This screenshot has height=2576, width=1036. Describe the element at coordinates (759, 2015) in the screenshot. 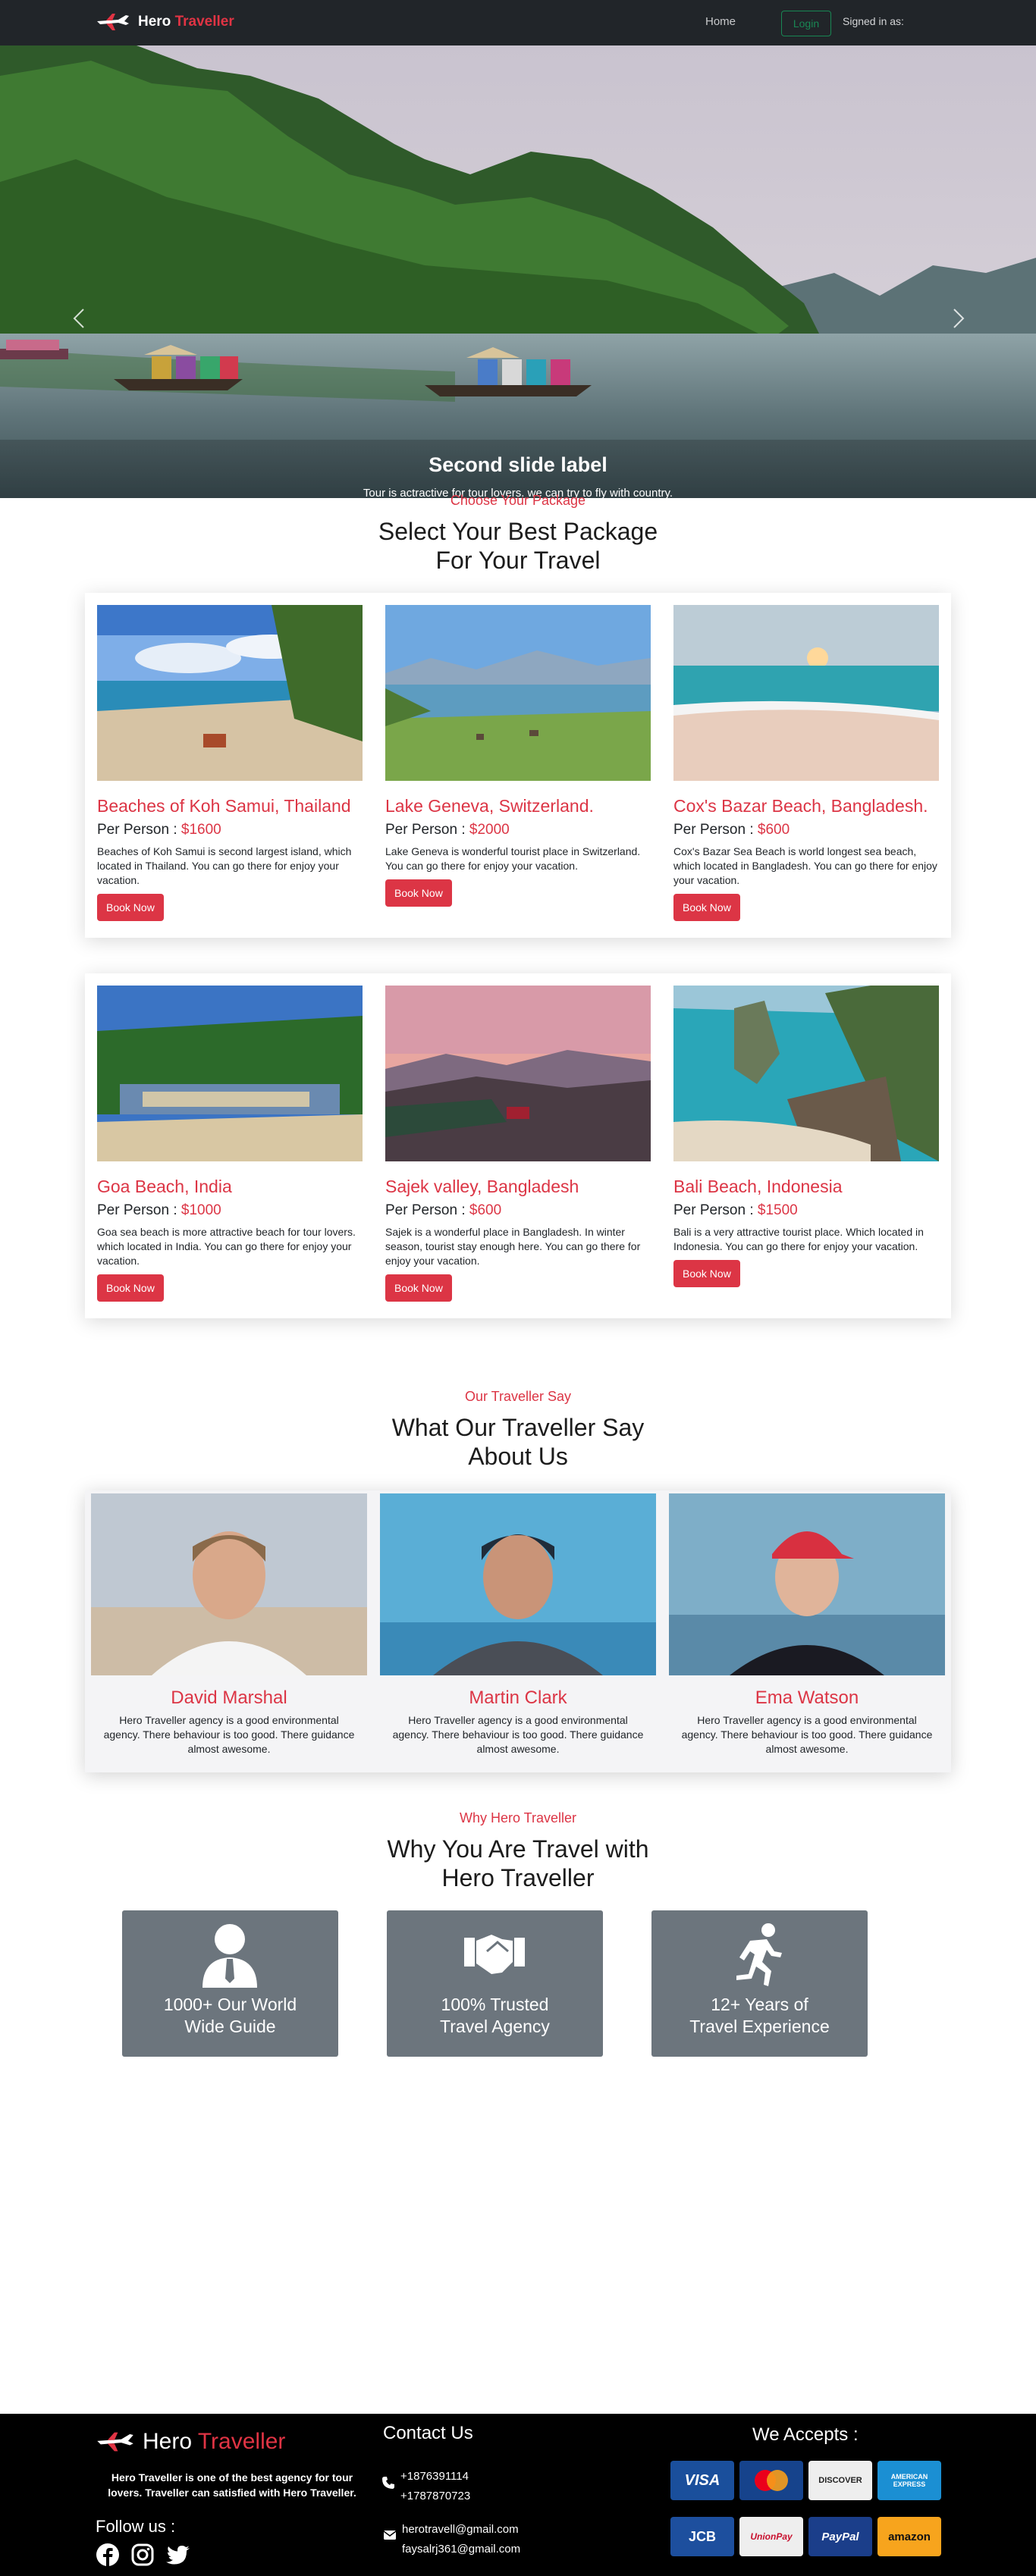

I see `why-card-text: 12+ Years of Travel Experience` at that location.